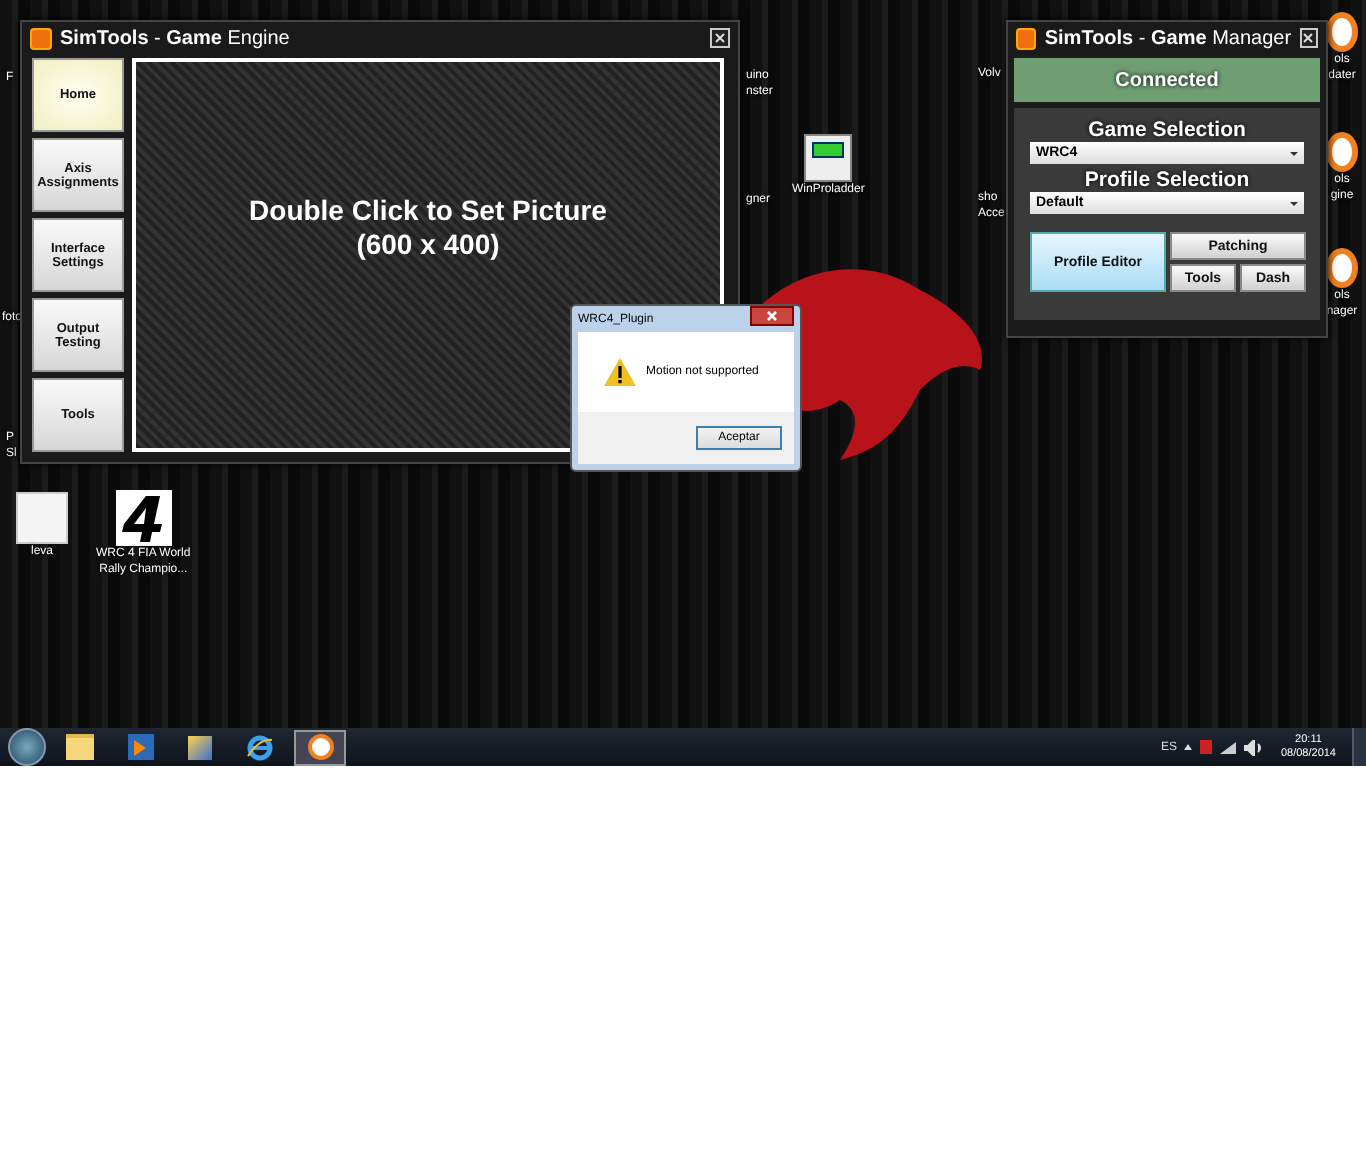 The image size is (1366, 1152). What do you see at coordinates (1168, 38) in the screenshot?
I see `window-title: SimTools - Game Manager` at bounding box center [1168, 38].